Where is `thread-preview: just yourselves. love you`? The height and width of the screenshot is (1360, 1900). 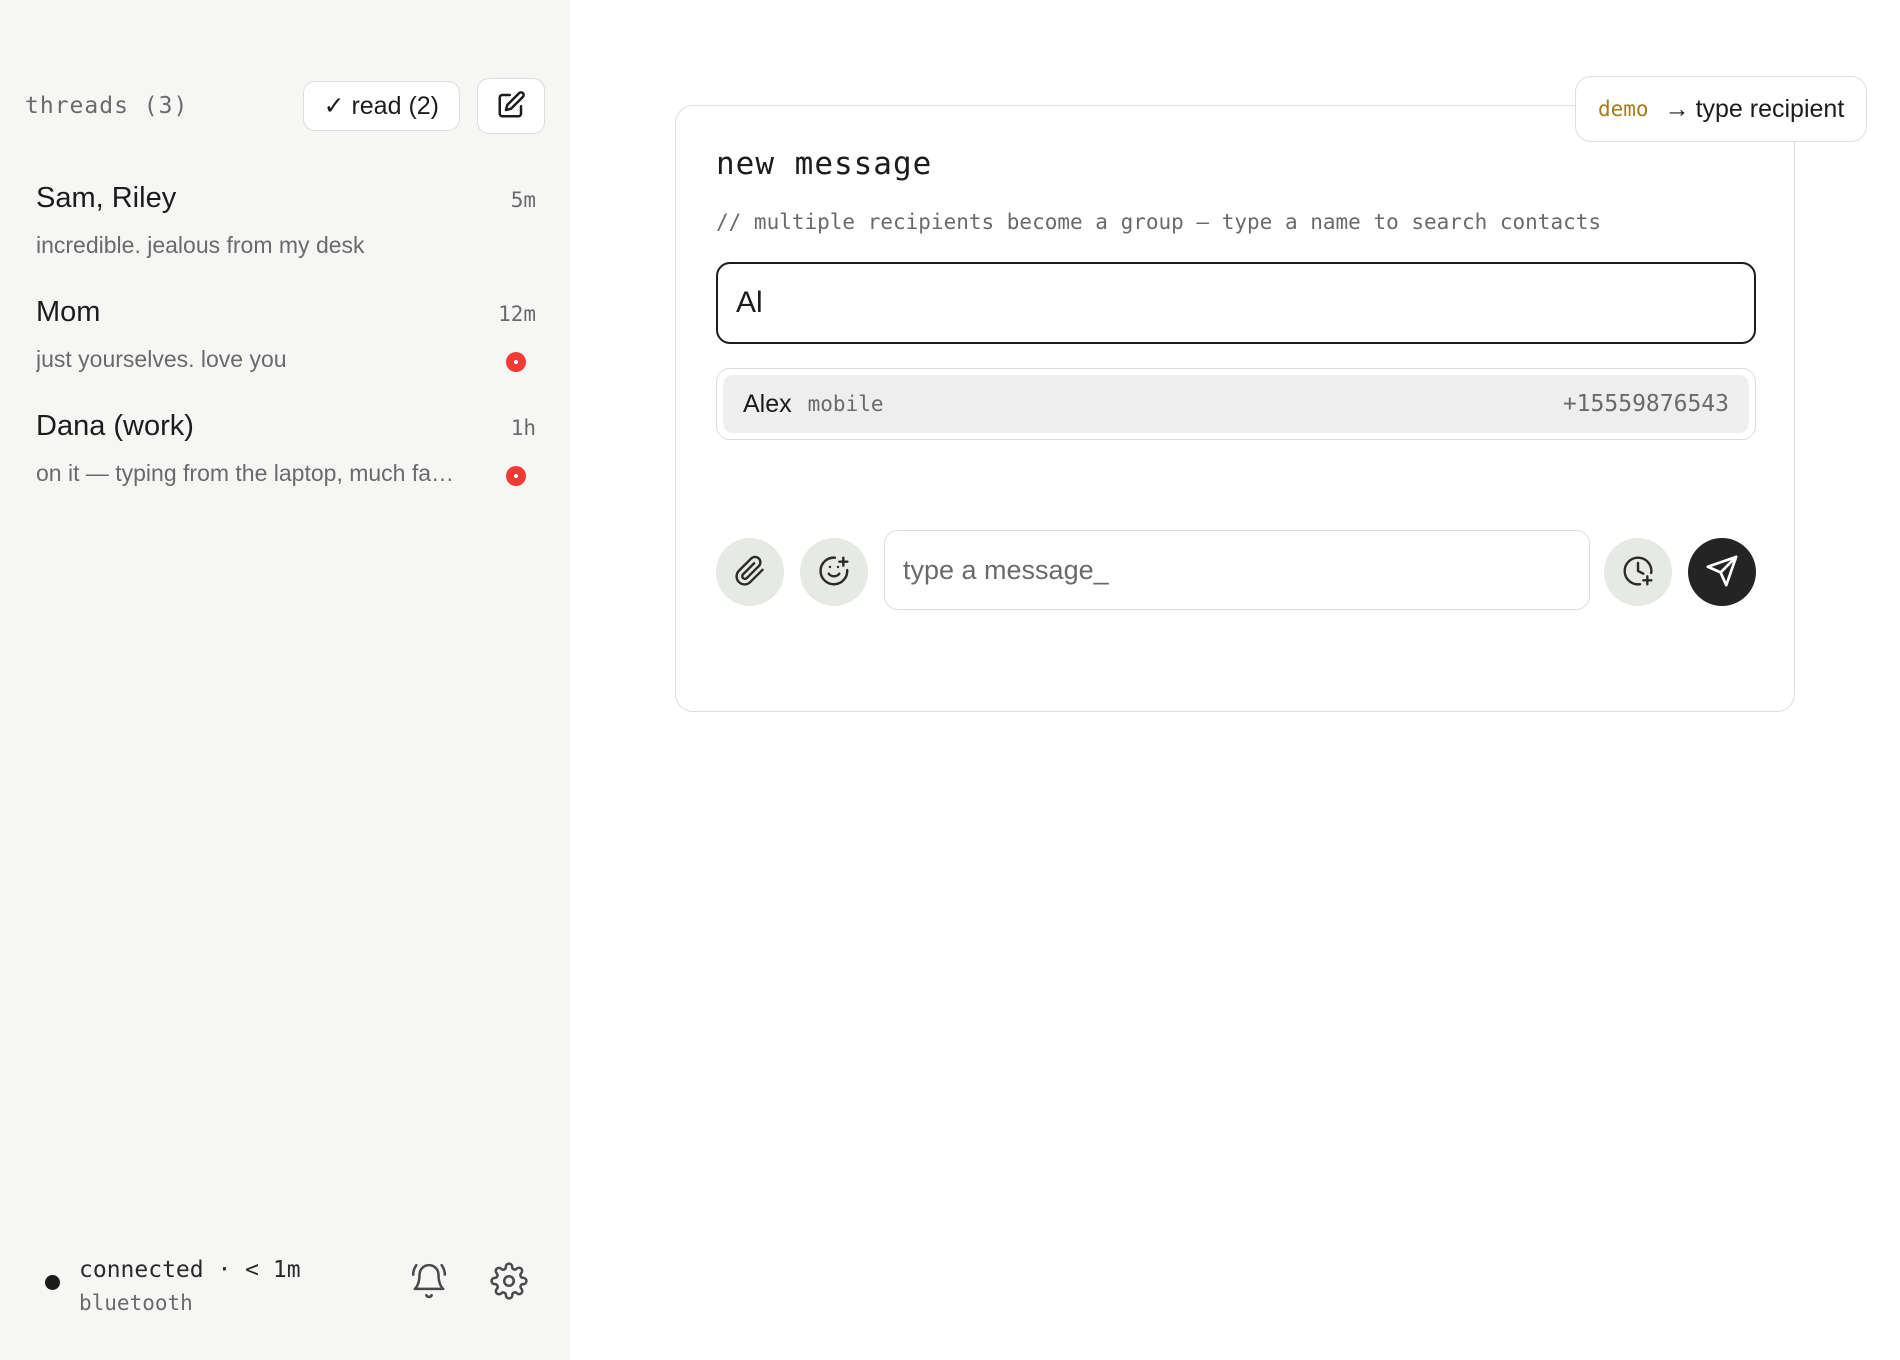
thread-preview: just yourselves. love you is located at coordinates (161, 359).